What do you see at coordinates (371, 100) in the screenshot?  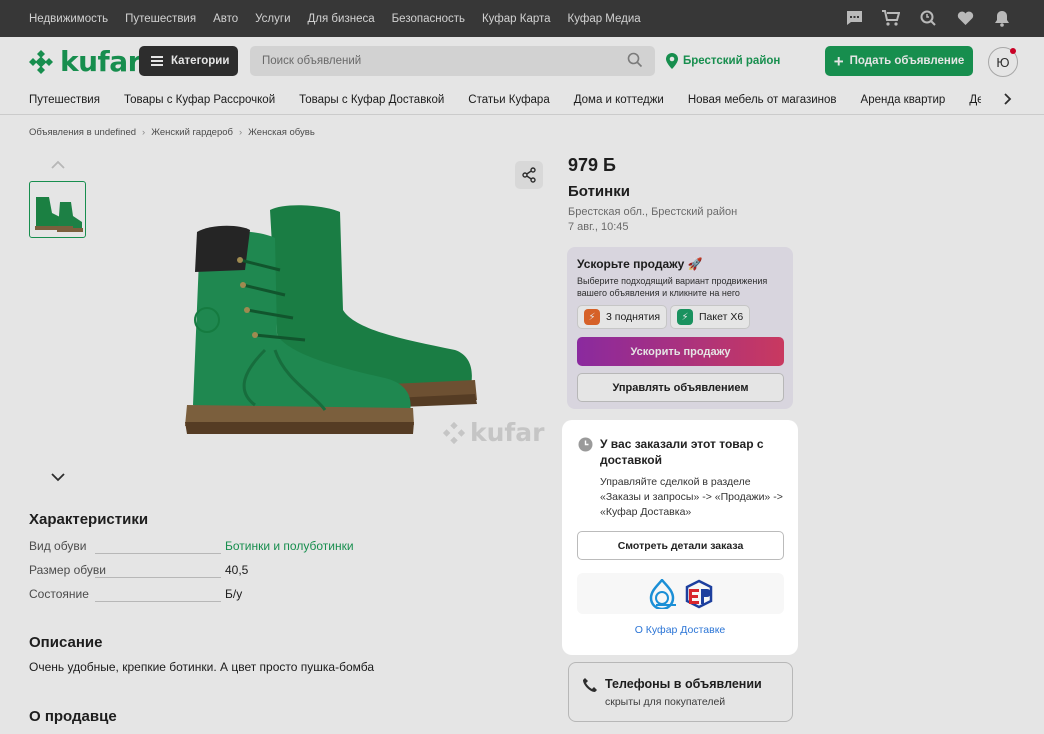 I see `category-bar-item: Товары с Куфар Доставкой` at bounding box center [371, 100].